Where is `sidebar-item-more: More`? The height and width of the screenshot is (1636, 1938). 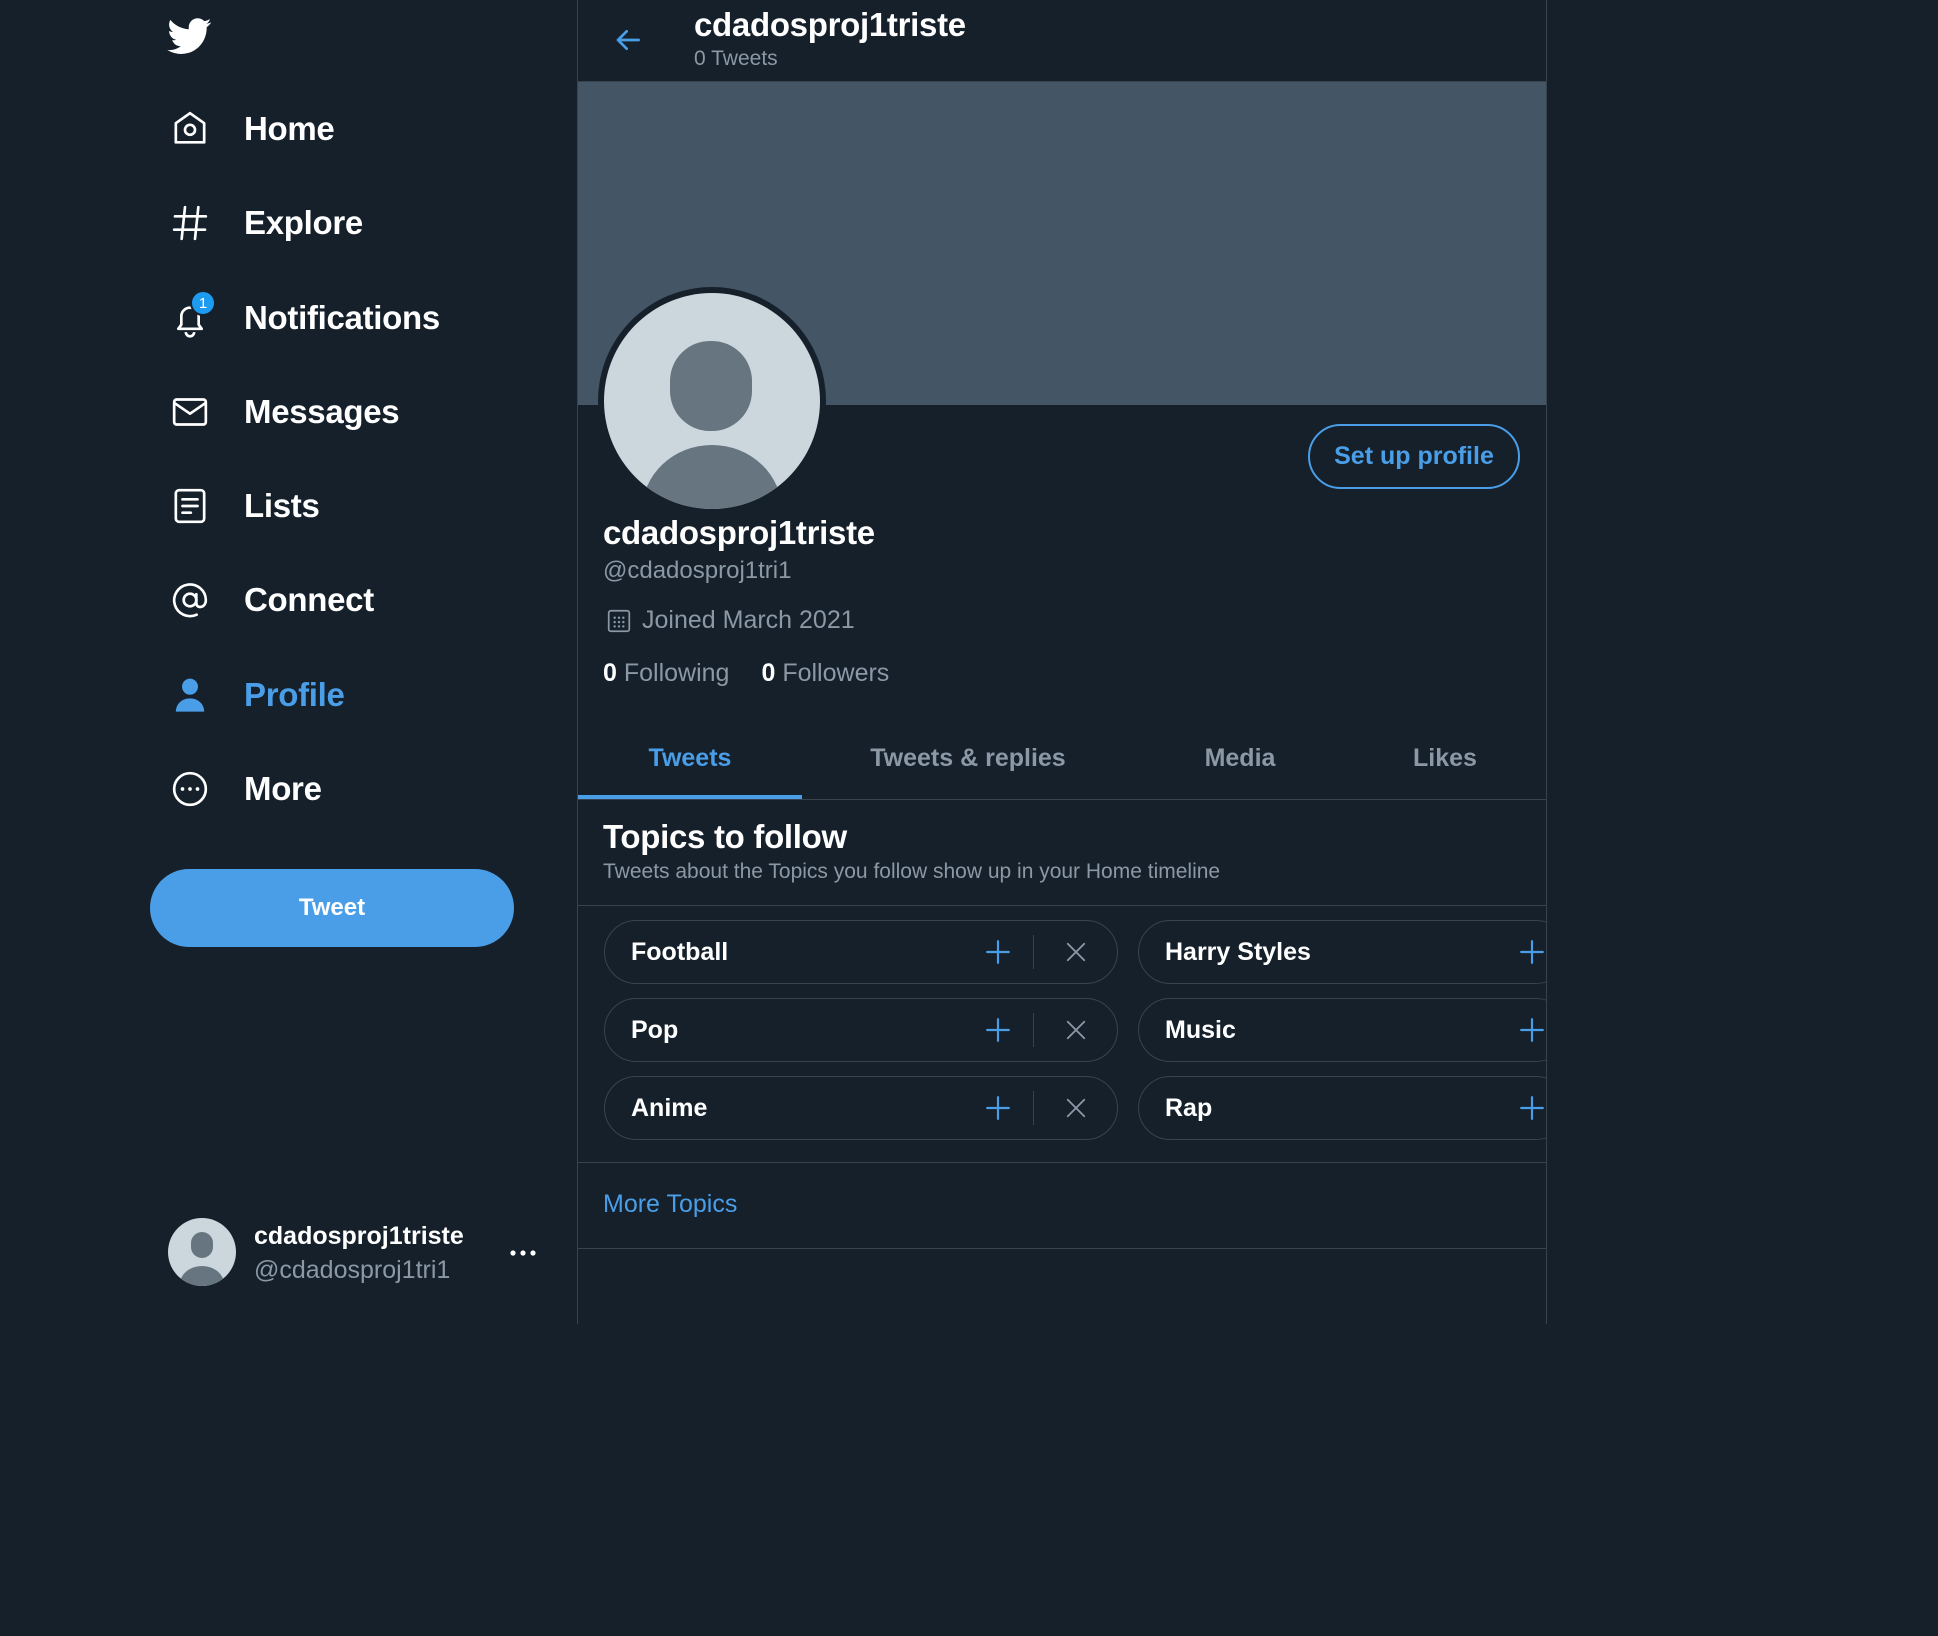 sidebar-item-more: More is located at coordinates (245, 789).